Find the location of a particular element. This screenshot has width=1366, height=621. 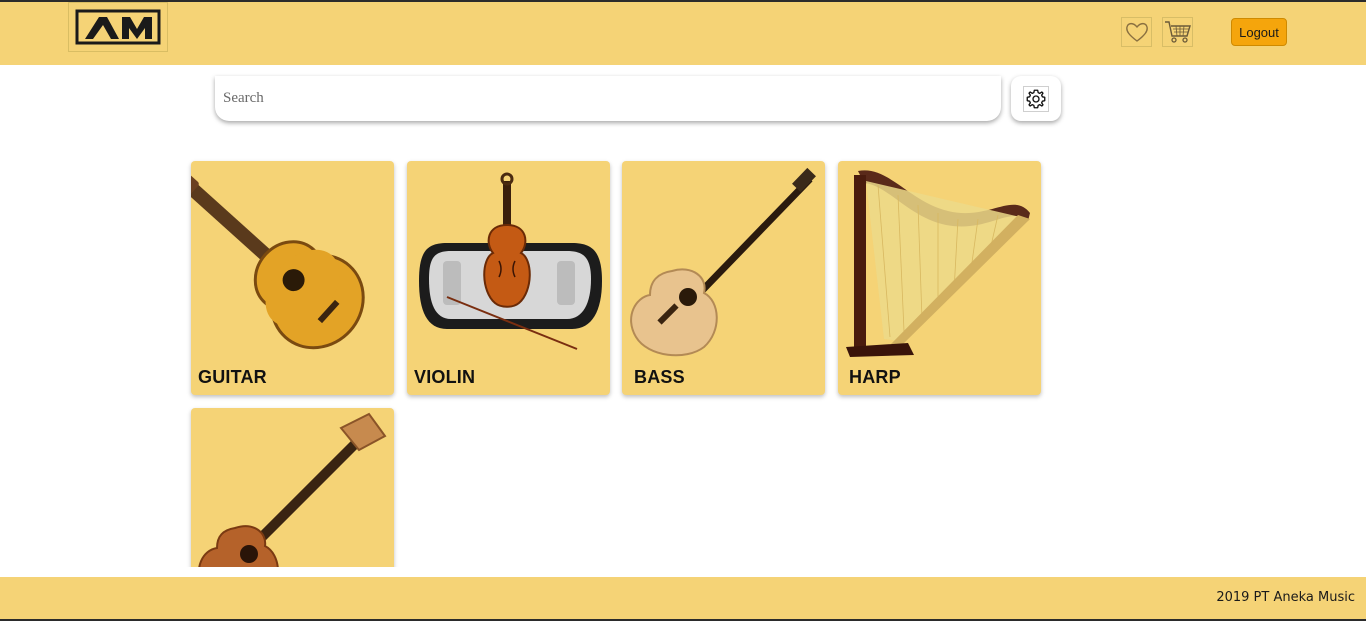

category-card-ukulele is located at coordinates (292, 487).